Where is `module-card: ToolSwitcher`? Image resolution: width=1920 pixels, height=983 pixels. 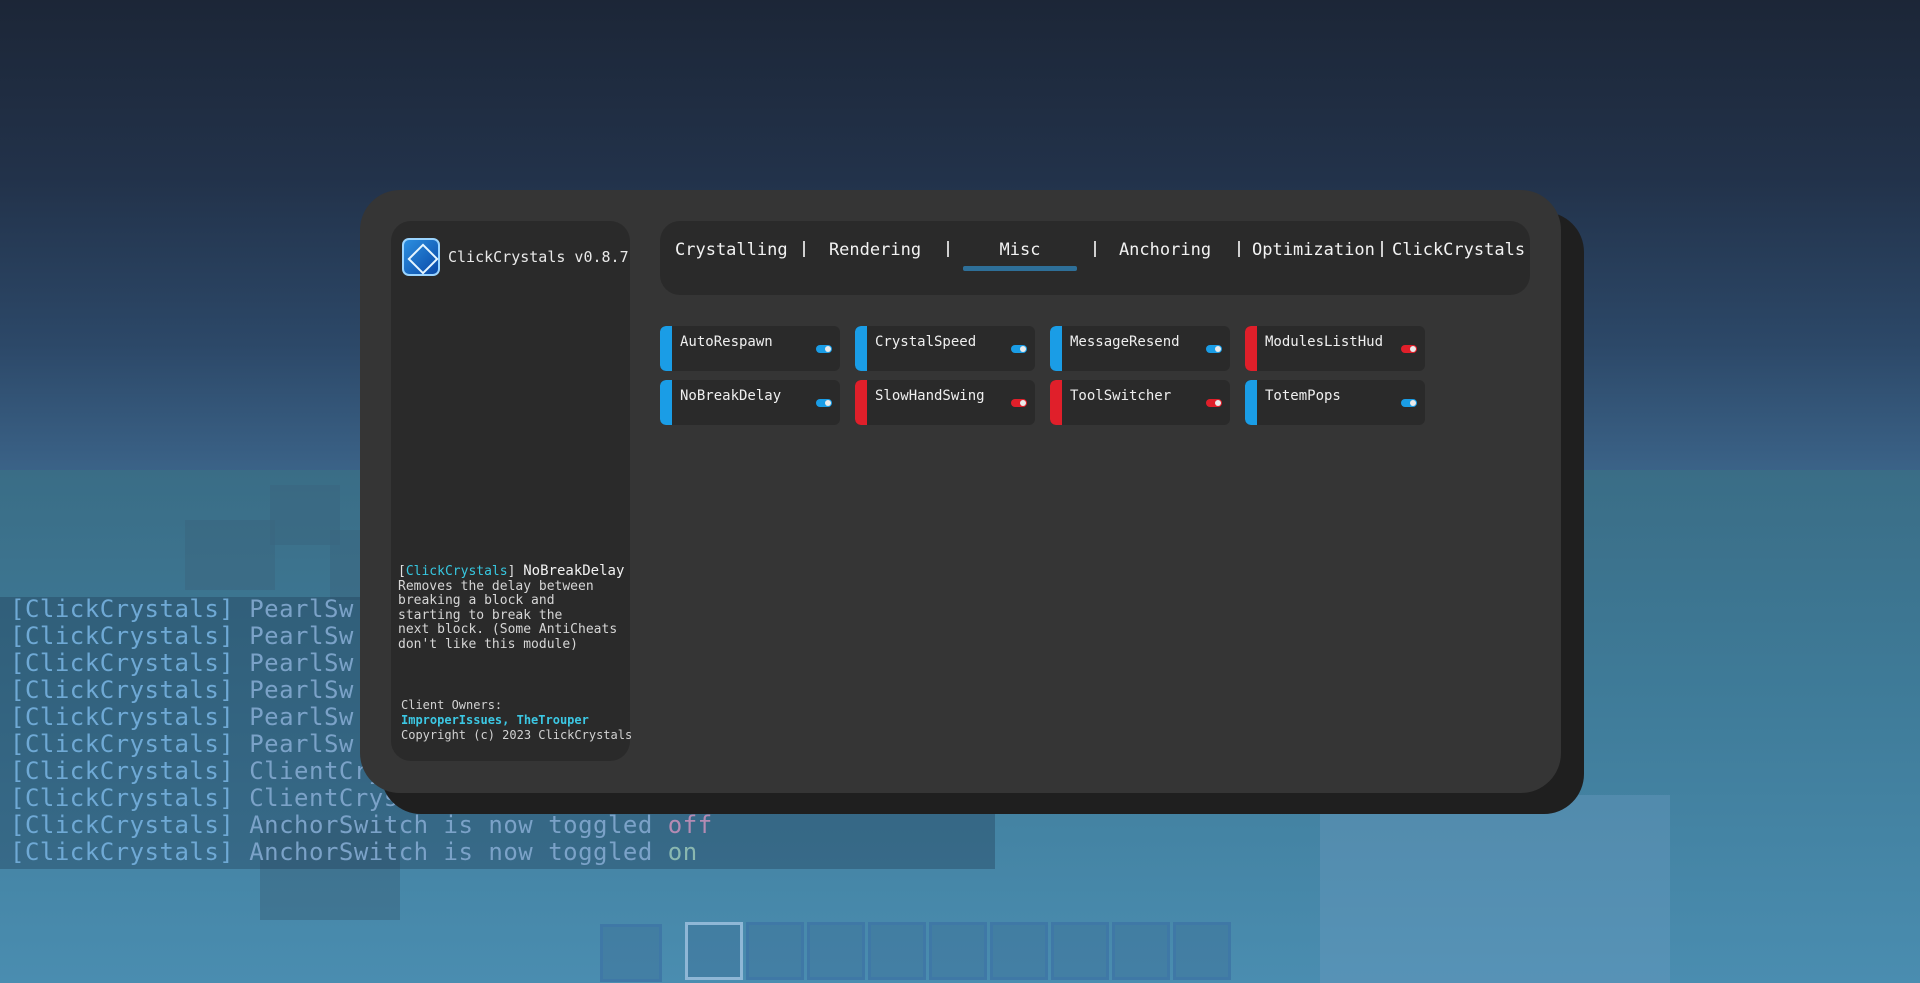 module-card: ToolSwitcher is located at coordinates (1140, 402).